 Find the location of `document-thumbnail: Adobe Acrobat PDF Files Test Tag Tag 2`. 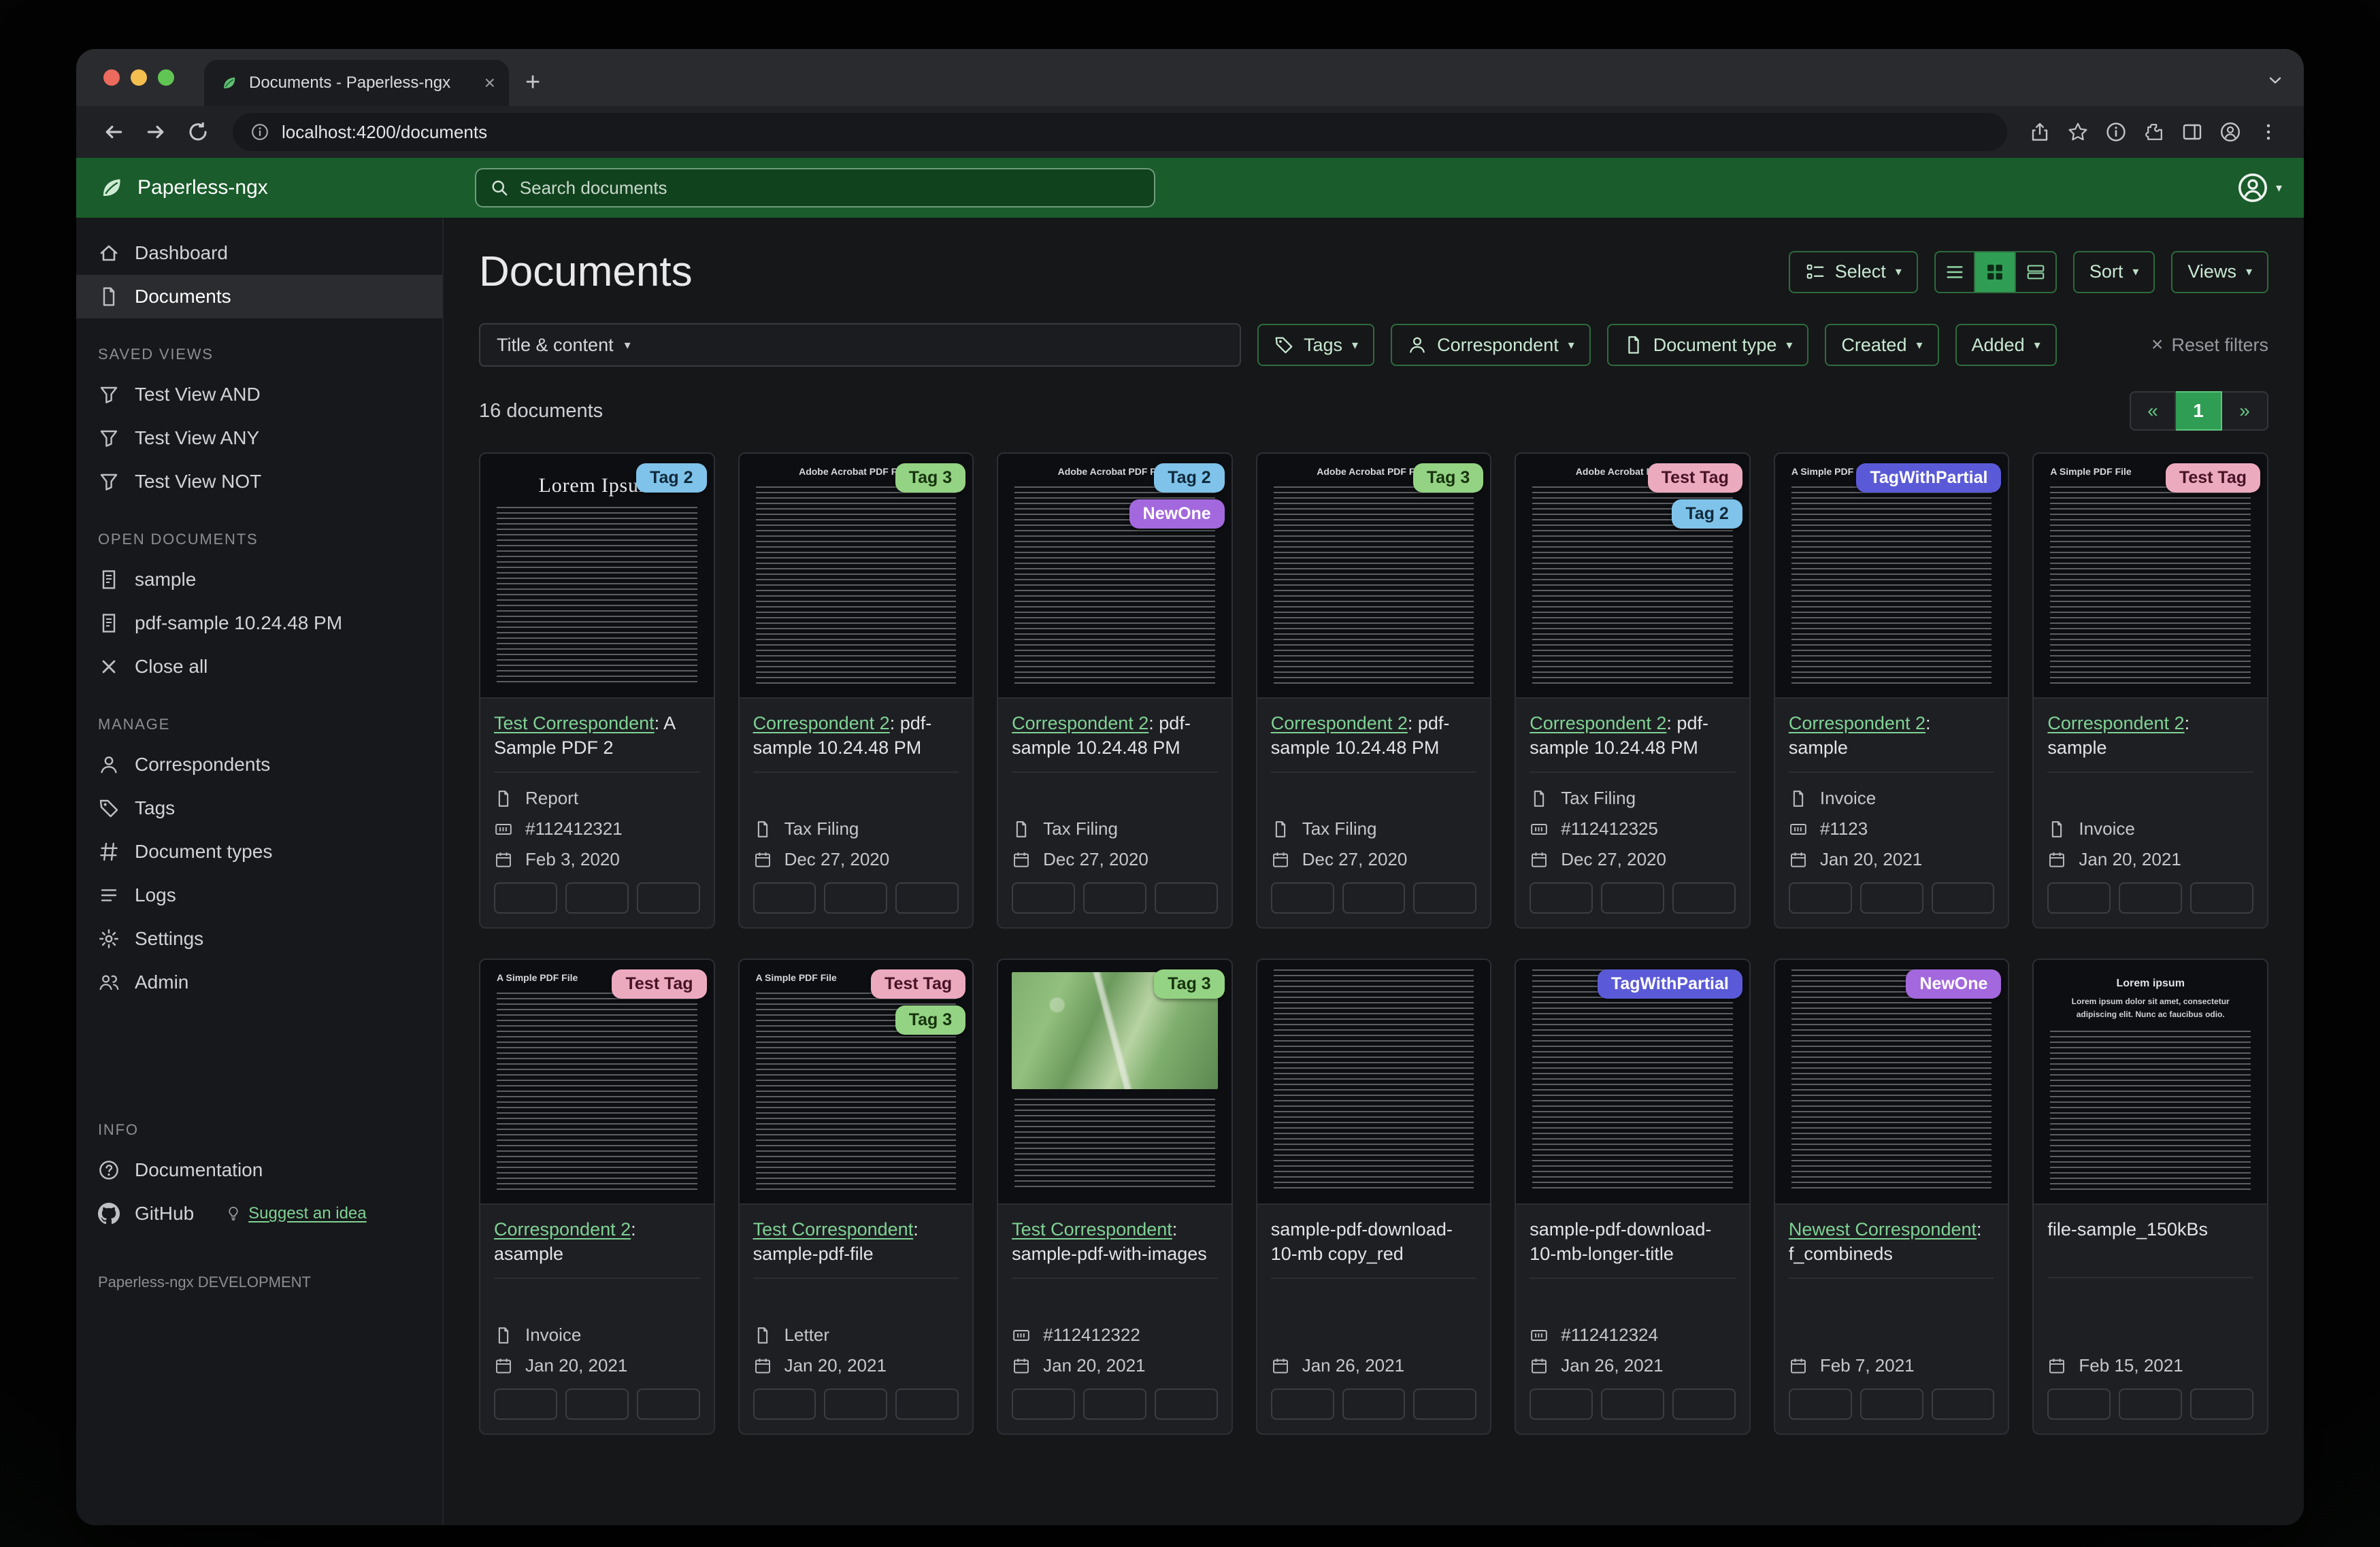

document-thumbnail: Adobe Acrobat PDF Files Test Tag Tag 2 is located at coordinates (1632, 576).